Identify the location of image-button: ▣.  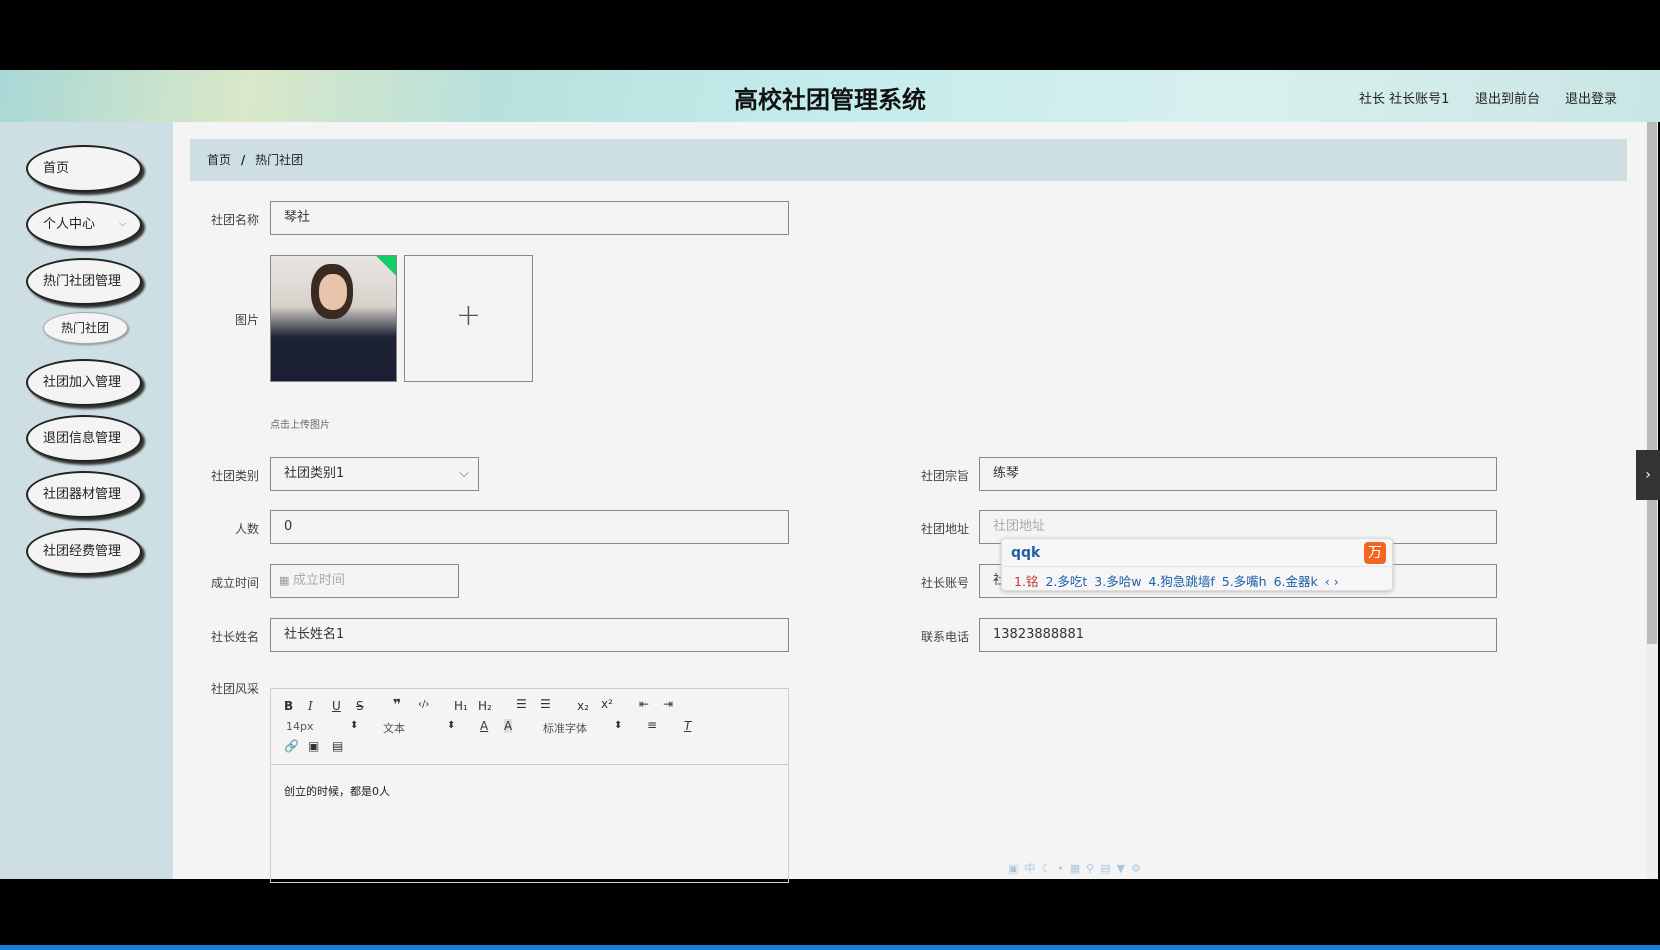
(313, 746).